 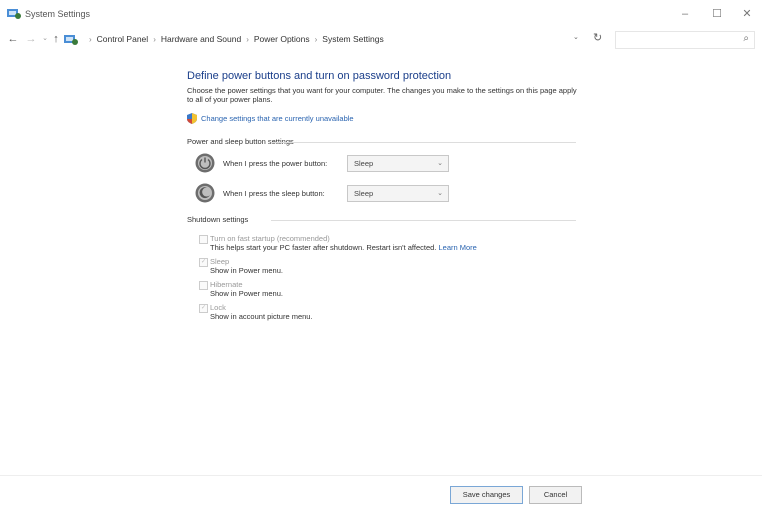 What do you see at coordinates (274, 193) in the screenshot?
I see `sleep-button-label: When I press the sleep button:` at bounding box center [274, 193].